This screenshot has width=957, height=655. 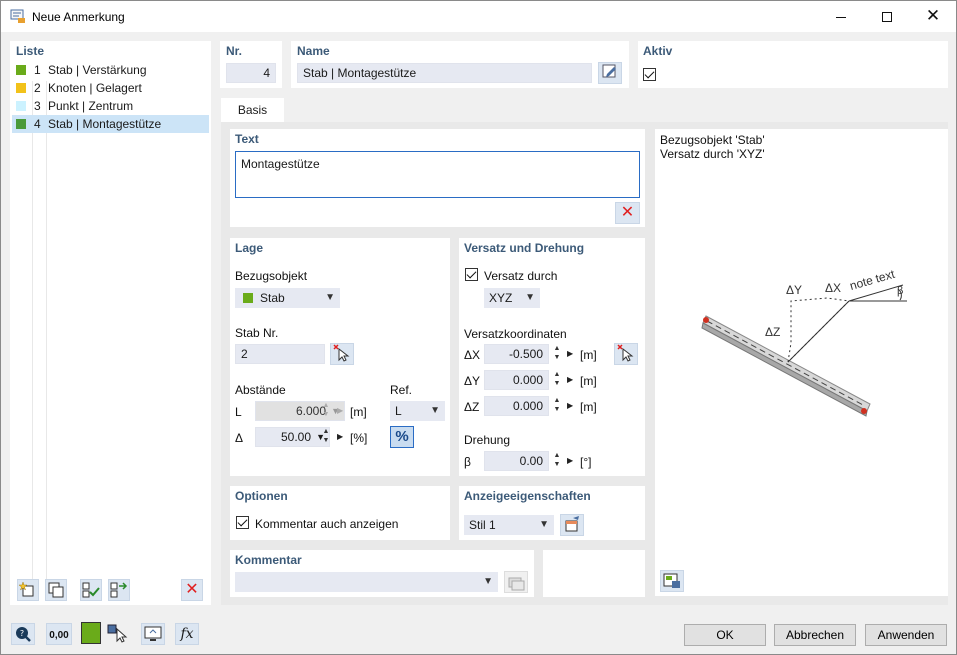 What do you see at coordinates (557, 354) in the screenshot?
I see `dx-spinner: ▲ ▼` at bounding box center [557, 354].